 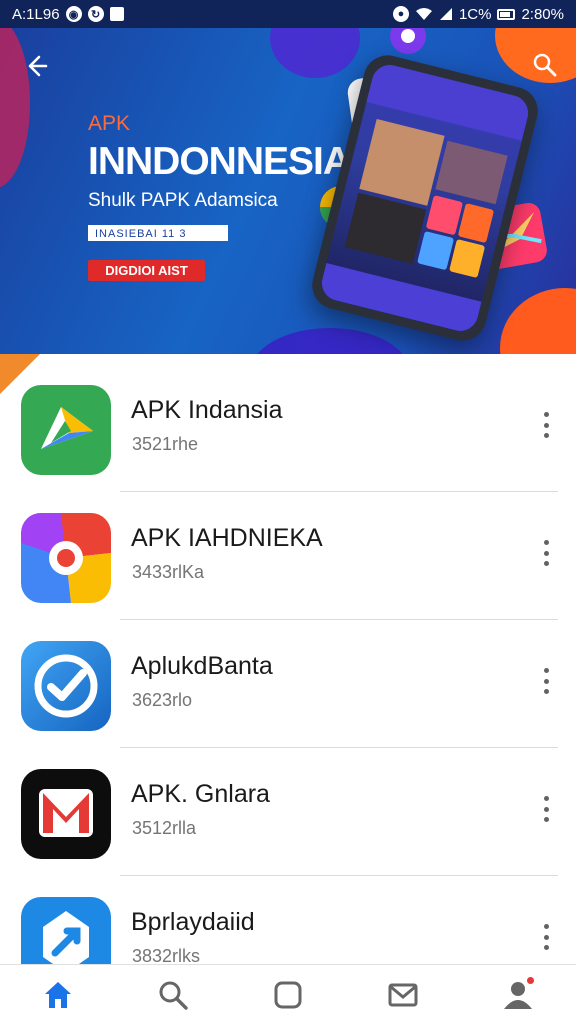 What do you see at coordinates (288, 915) in the screenshot?
I see `list-item: Bprlaydaiid 3832rlks` at bounding box center [288, 915].